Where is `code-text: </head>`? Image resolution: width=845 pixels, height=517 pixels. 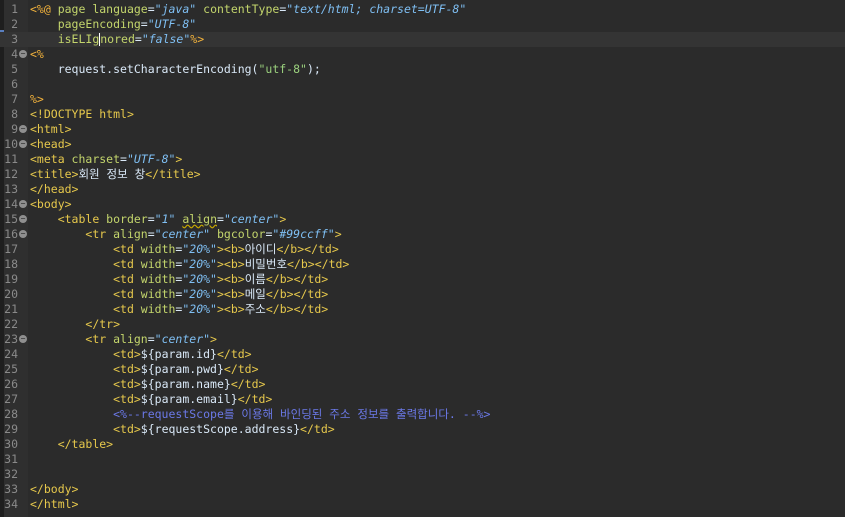
code-text: </head> is located at coordinates (54, 189).